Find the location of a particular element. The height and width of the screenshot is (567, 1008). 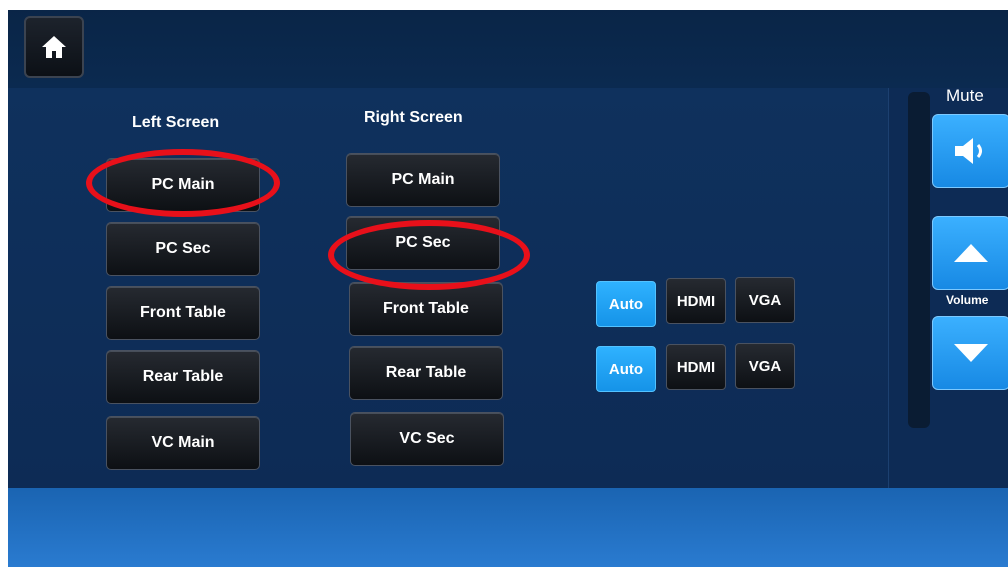

volume-label: Volume is located at coordinates (967, 300).